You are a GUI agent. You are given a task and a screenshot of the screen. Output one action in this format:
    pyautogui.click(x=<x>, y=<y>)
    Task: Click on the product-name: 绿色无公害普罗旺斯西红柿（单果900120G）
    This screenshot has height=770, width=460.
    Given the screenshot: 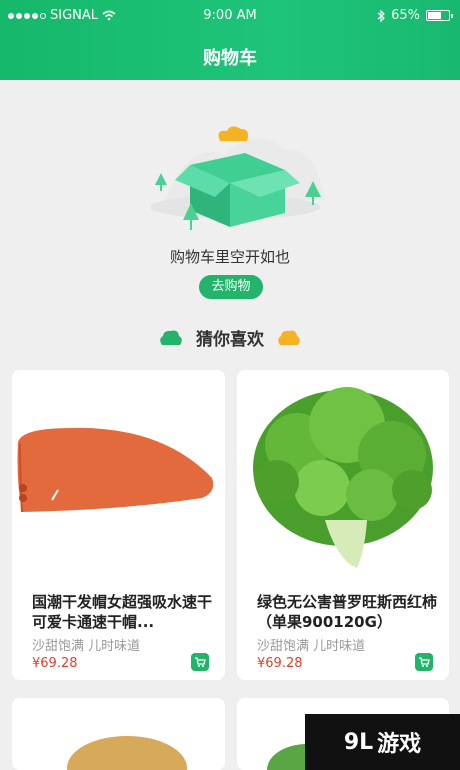 What is the action you would take?
    pyautogui.click(x=347, y=612)
    